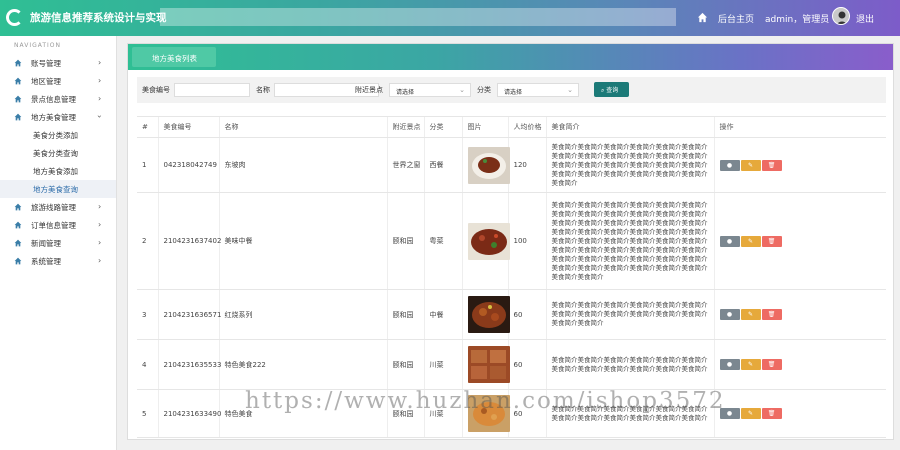 This screenshot has height=450, width=900. I want to click on spot-select-value: 请选择, so click(405, 92).